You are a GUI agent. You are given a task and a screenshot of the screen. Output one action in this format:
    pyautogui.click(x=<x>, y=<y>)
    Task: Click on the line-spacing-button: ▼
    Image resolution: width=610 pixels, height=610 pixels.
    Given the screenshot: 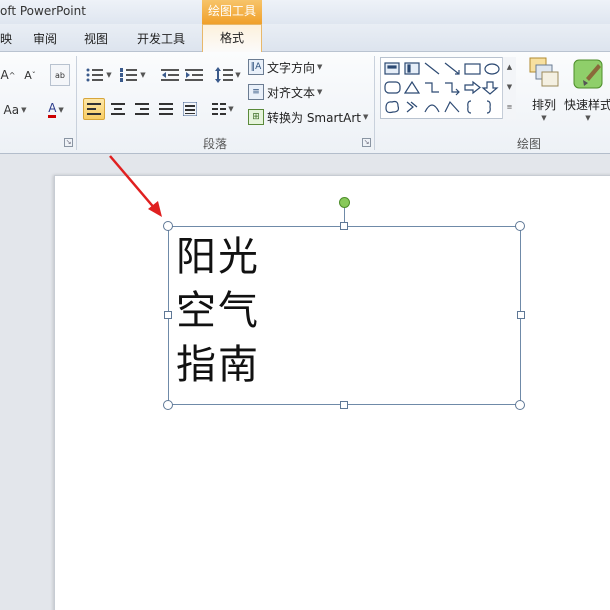 What is the action you would take?
    pyautogui.click(x=228, y=75)
    